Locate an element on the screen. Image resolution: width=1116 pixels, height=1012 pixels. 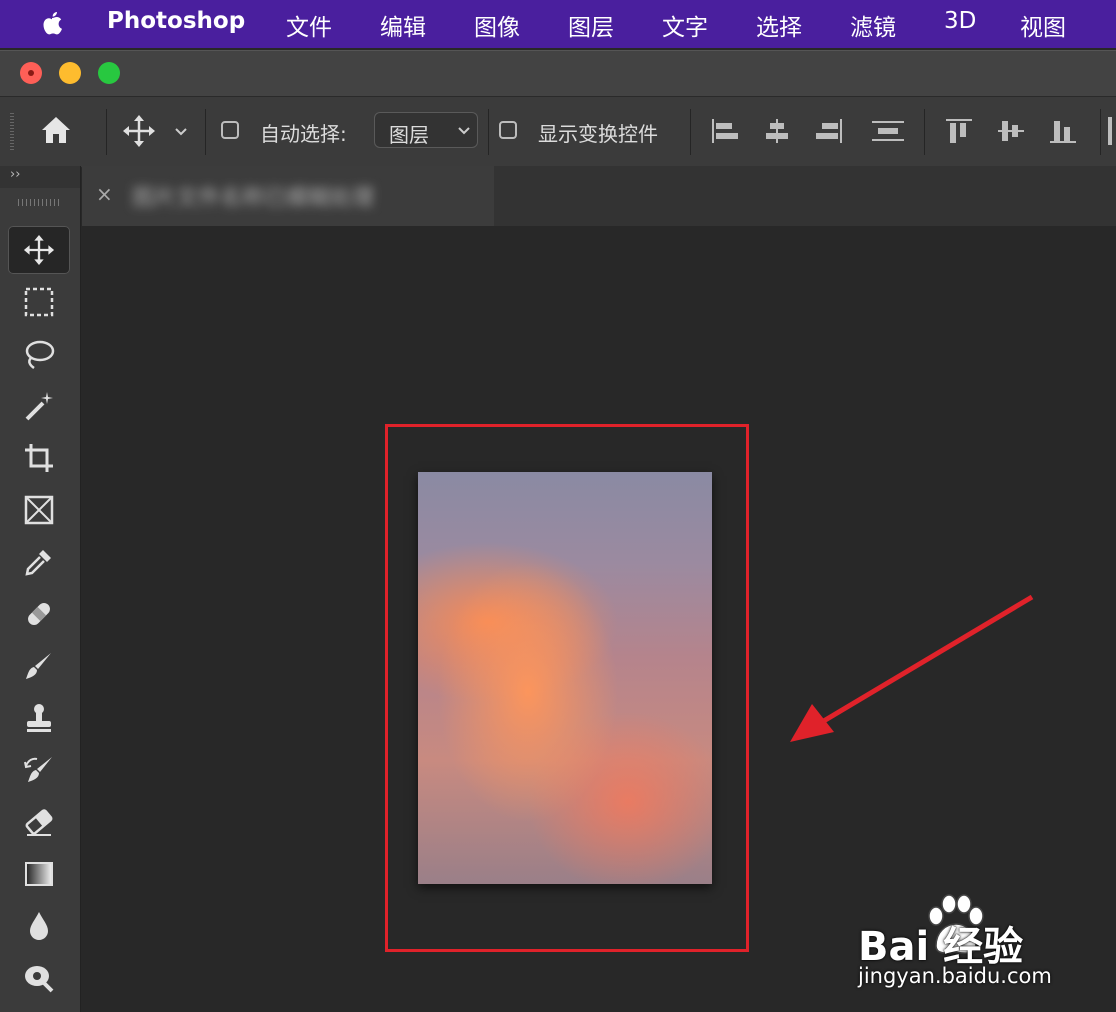
tools-panel-header: ›› is located at coordinates (40, 177).